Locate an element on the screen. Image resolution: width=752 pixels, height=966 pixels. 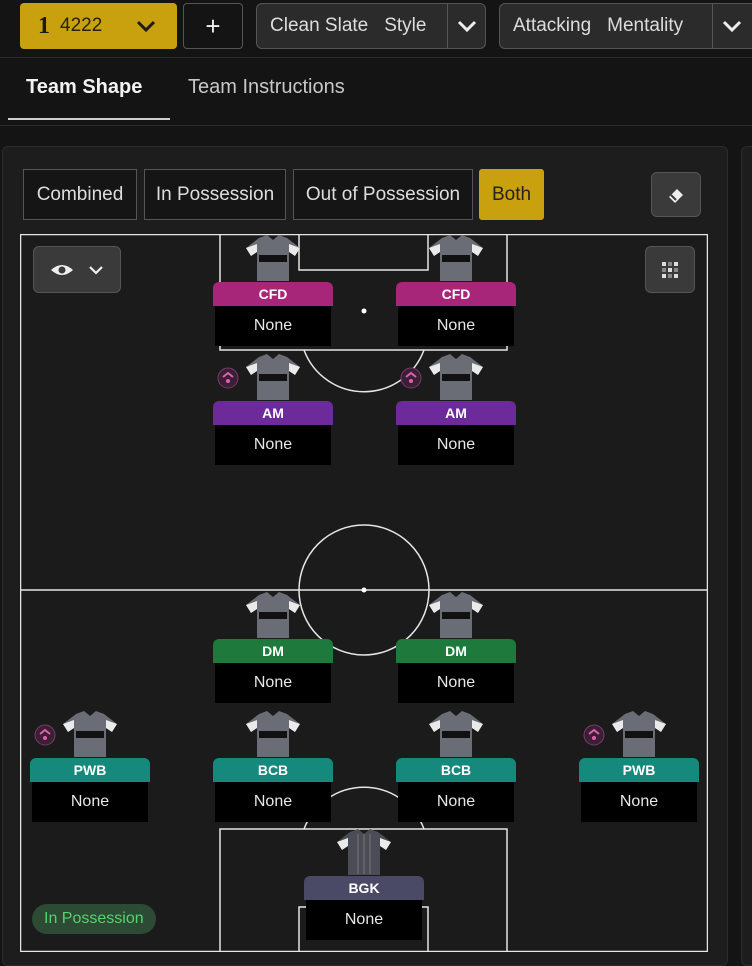
eraser-icon is located at coordinates (676, 195).